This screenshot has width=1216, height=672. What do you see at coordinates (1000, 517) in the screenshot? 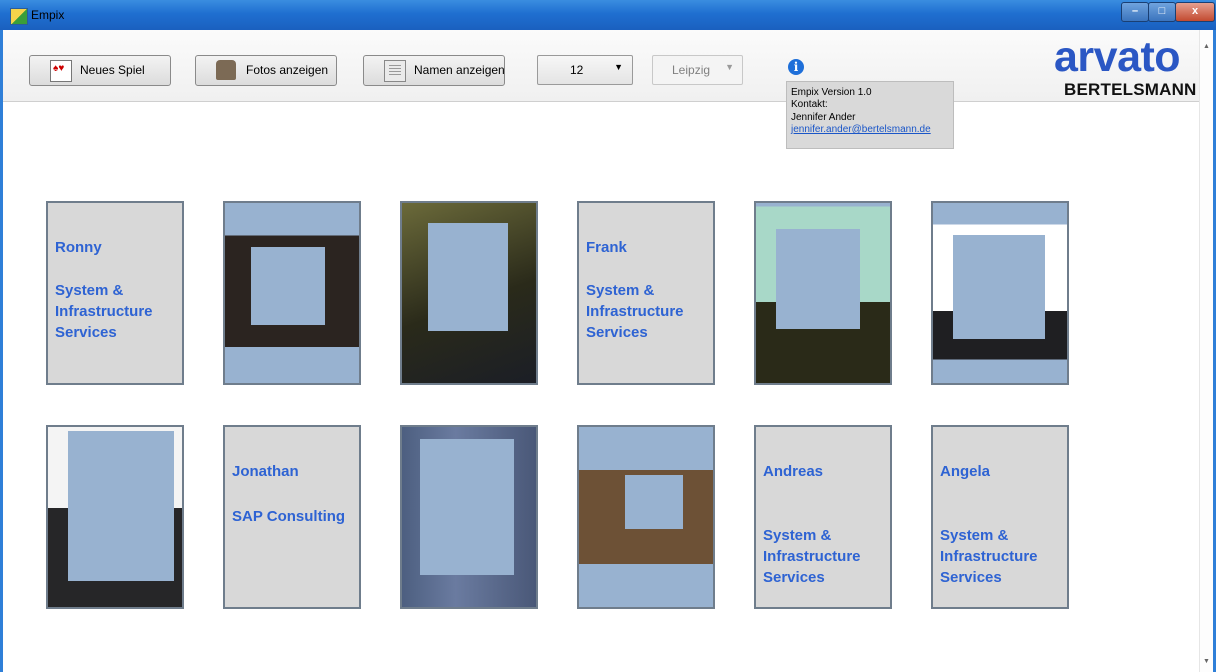
I see `name-card: Angela System & Infrastructure Services` at bounding box center [1000, 517].